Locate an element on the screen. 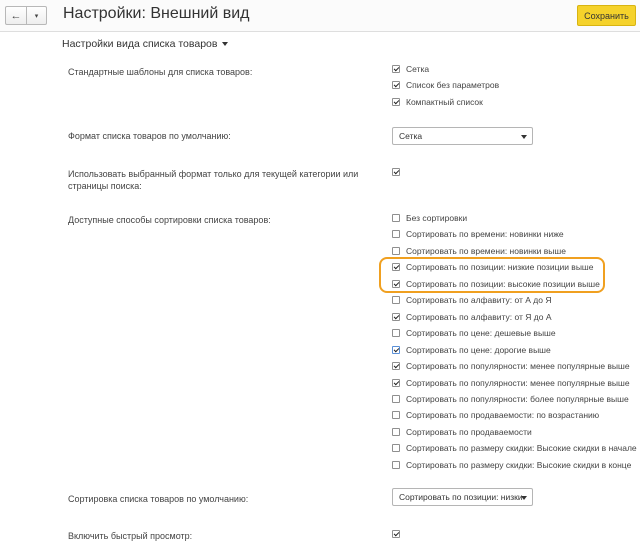 This screenshot has height=548, width=640. checkbox-label: Сортировать по алфавиту: от А до Я is located at coordinates (479, 300).